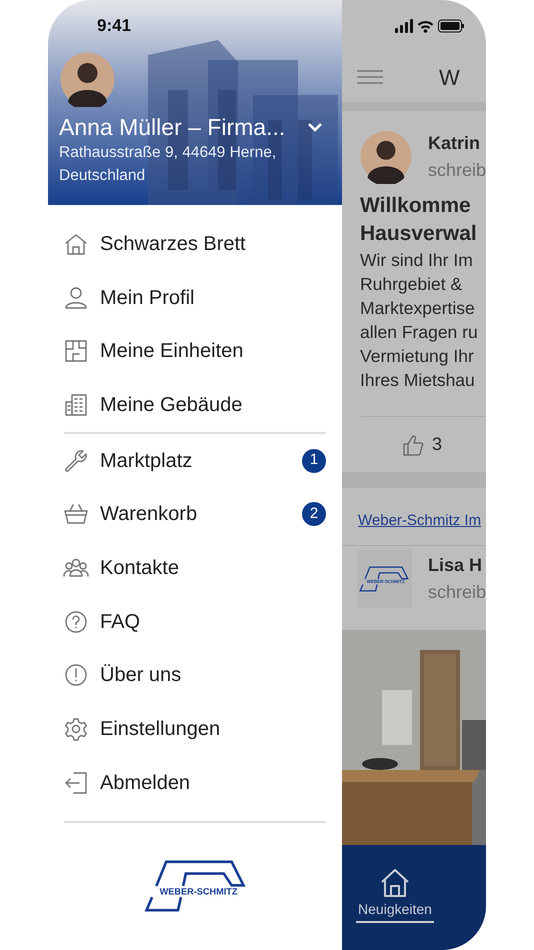 The image size is (534, 950). I want to click on logout-icon, so click(76, 783).